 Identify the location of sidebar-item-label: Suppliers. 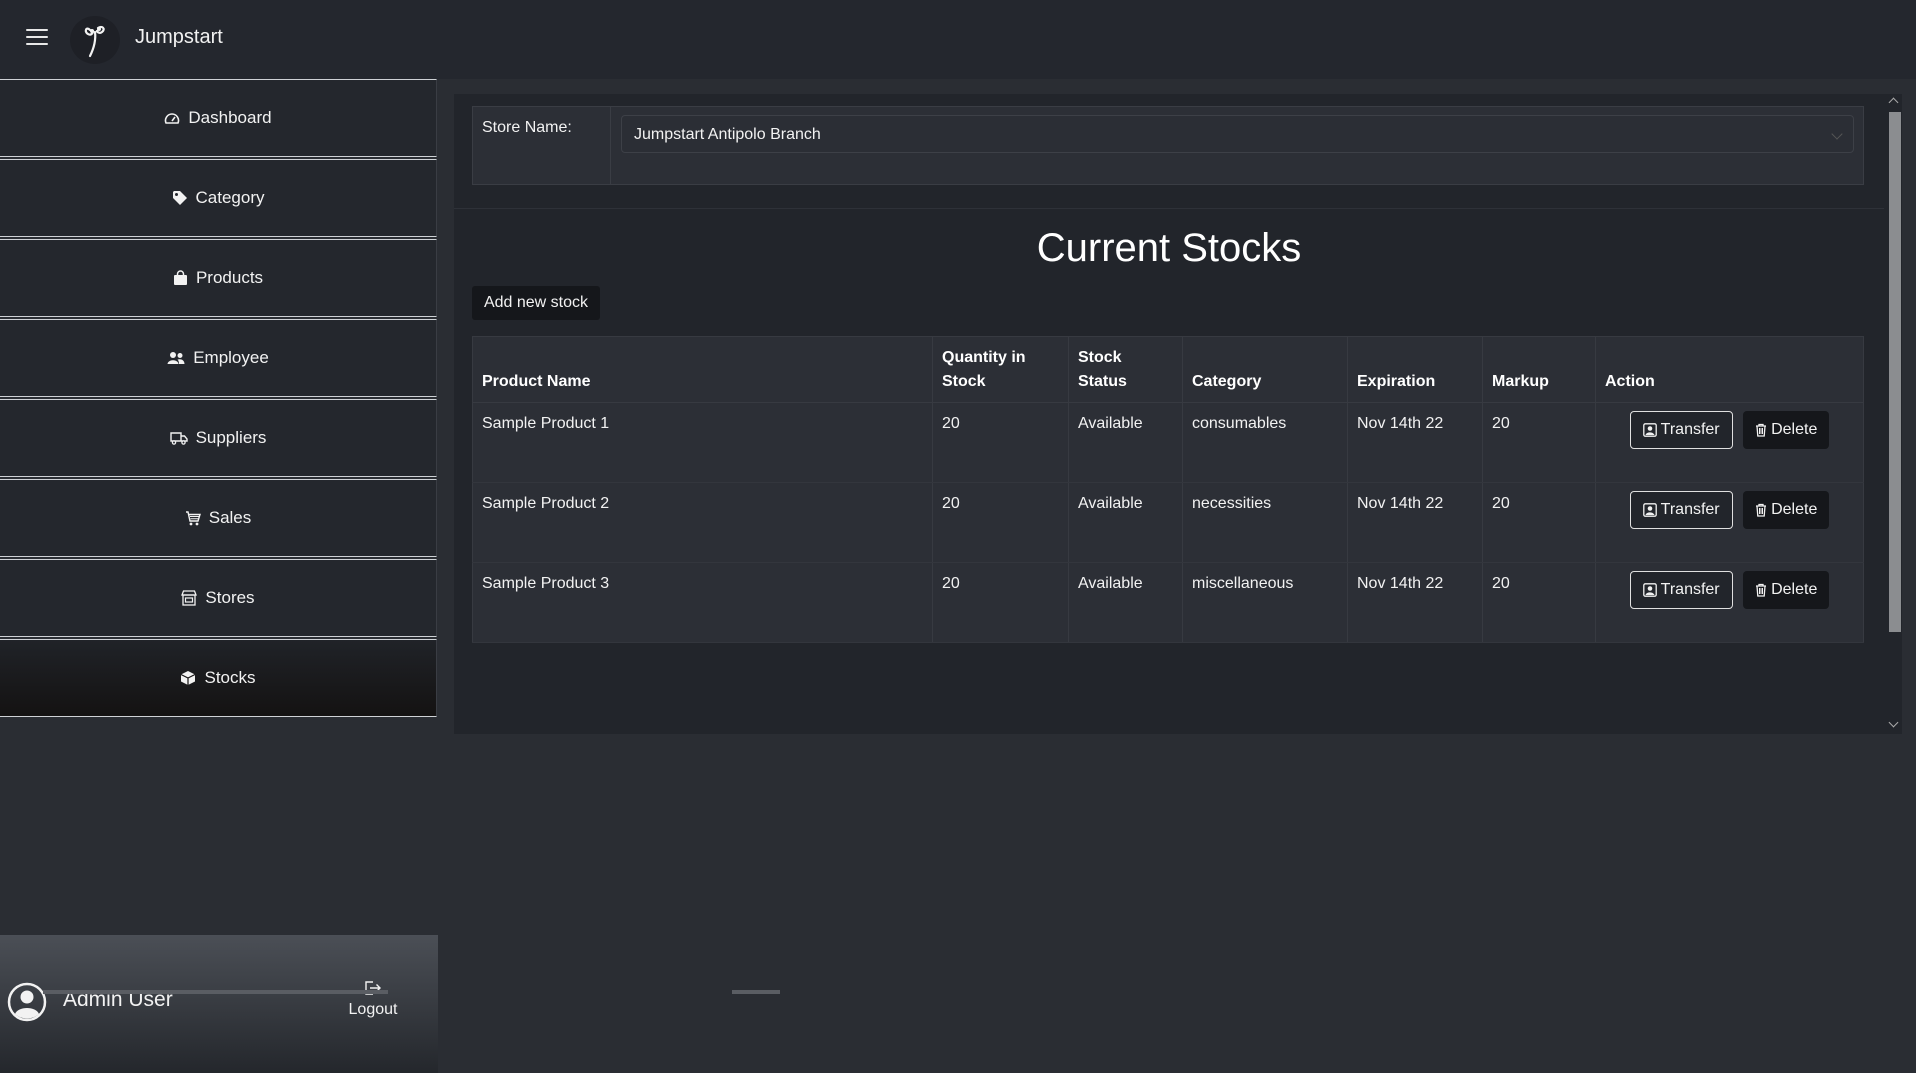
(231, 437).